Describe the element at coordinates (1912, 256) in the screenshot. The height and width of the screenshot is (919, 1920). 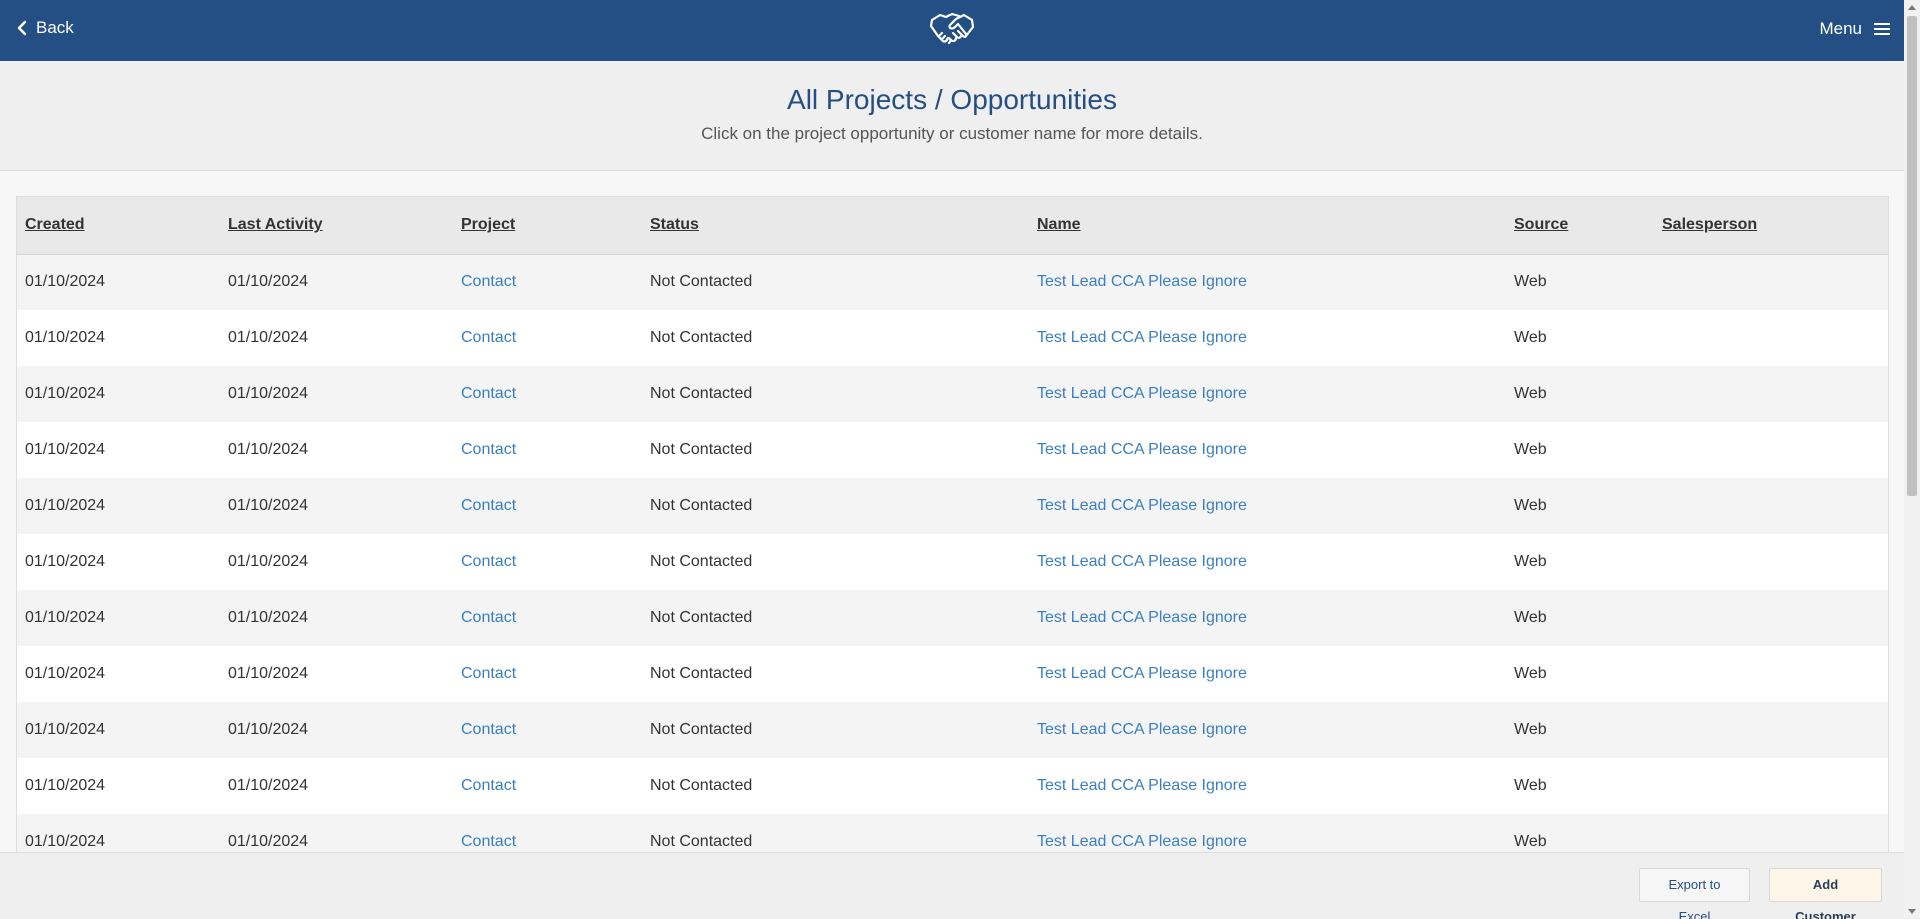
I see `scrollbar-thumb` at that location.